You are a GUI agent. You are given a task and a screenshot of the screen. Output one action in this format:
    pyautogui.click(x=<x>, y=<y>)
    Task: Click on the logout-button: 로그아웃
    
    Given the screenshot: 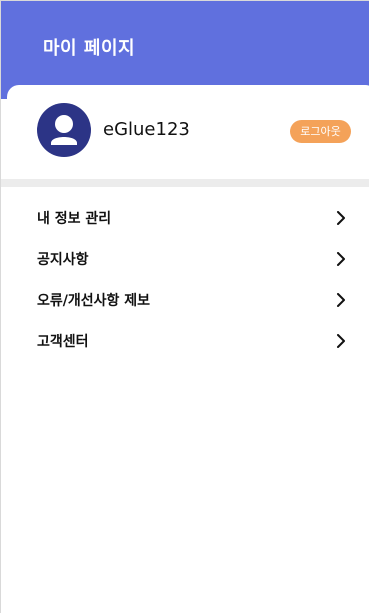 What is the action you would take?
    pyautogui.click(x=320, y=131)
    